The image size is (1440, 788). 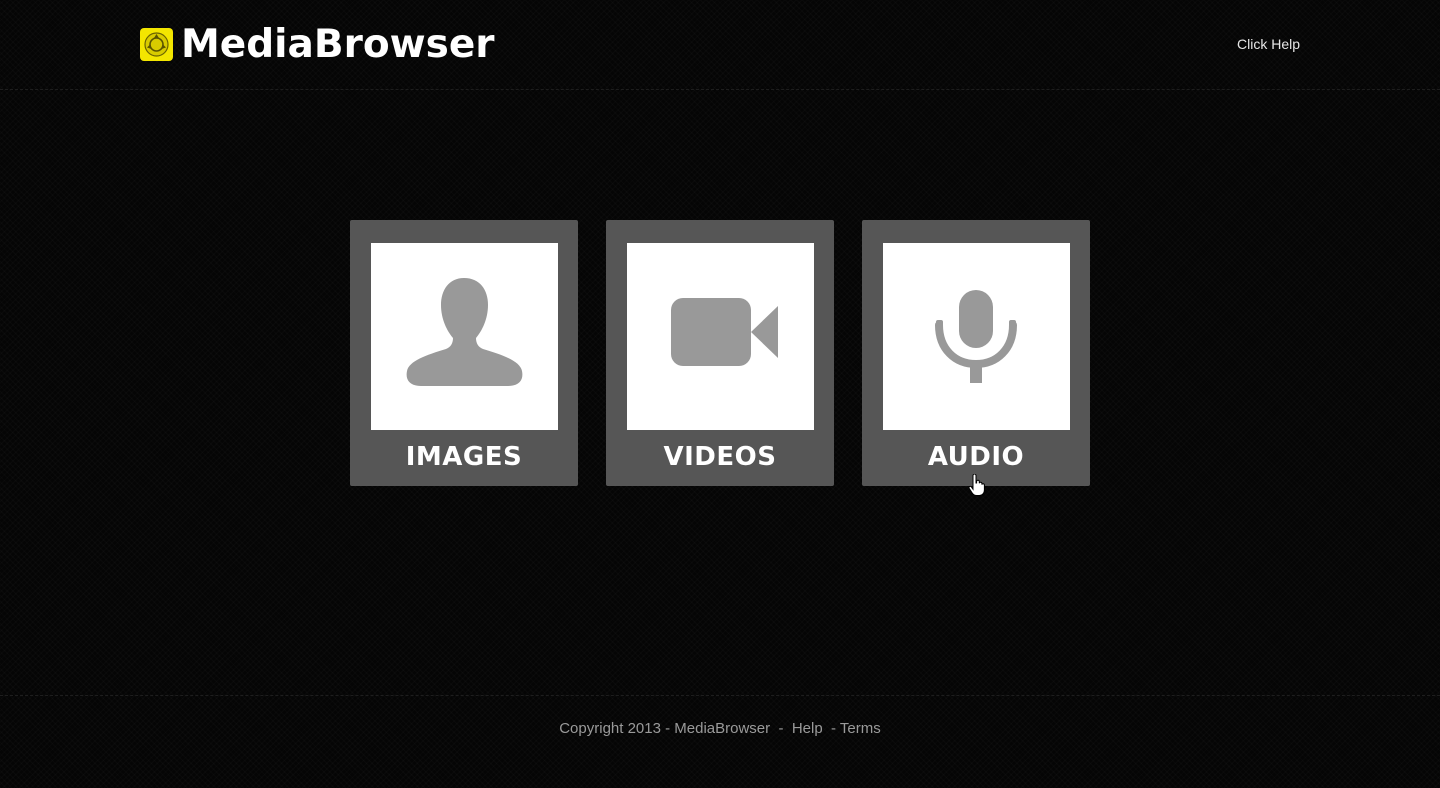 What do you see at coordinates (665, 728) in the screenshot?
I see `copyright-text: Copyright 2013 - MediaBrowser` at bounding box center [665, 728].